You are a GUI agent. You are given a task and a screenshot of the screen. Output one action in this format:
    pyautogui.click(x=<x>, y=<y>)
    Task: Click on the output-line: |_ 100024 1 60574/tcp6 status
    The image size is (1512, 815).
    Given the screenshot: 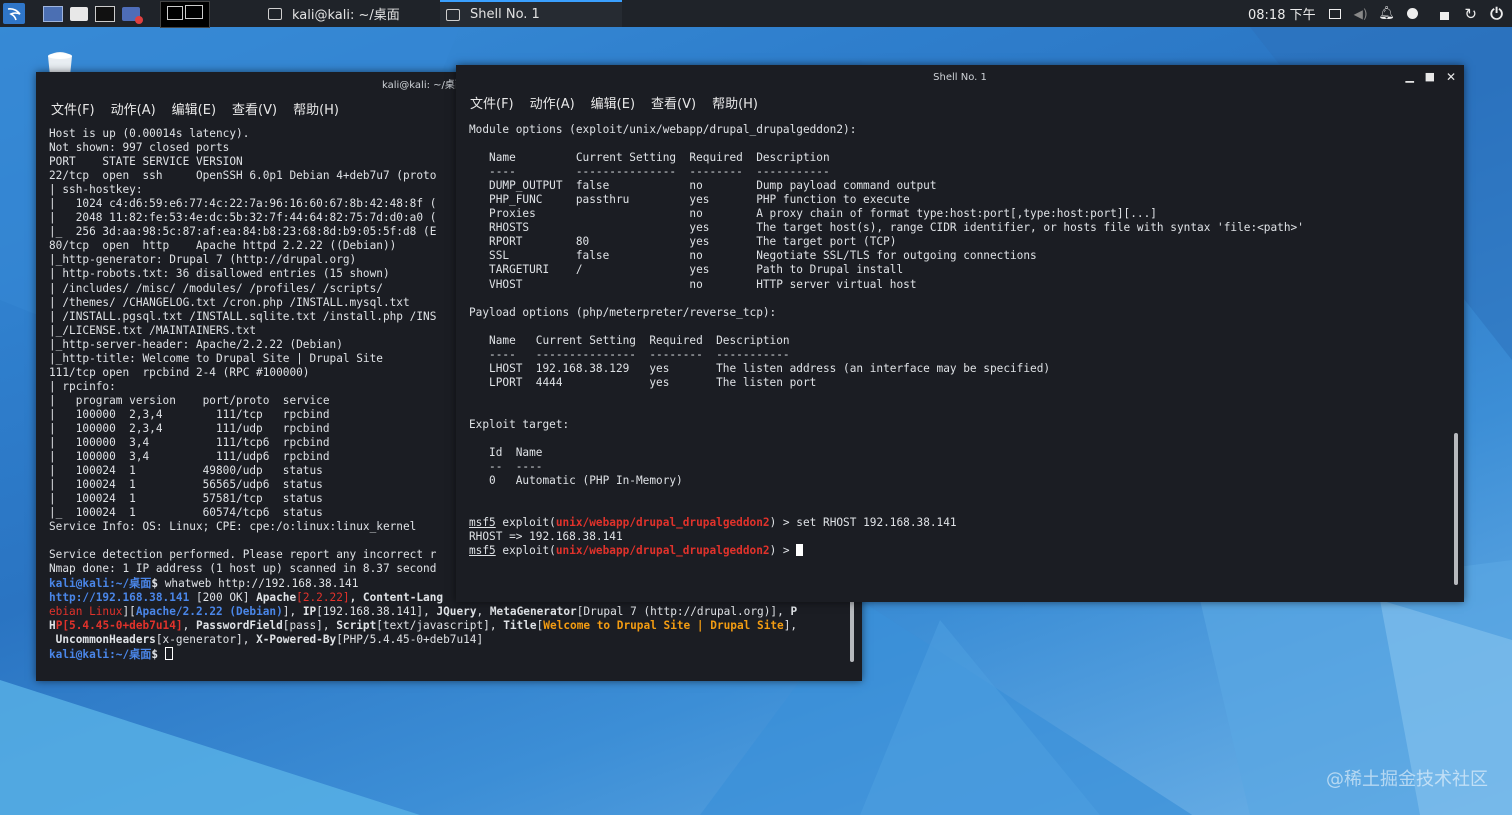 What is the action you would take?
    pyautogui.click(x=186, y=513)
    